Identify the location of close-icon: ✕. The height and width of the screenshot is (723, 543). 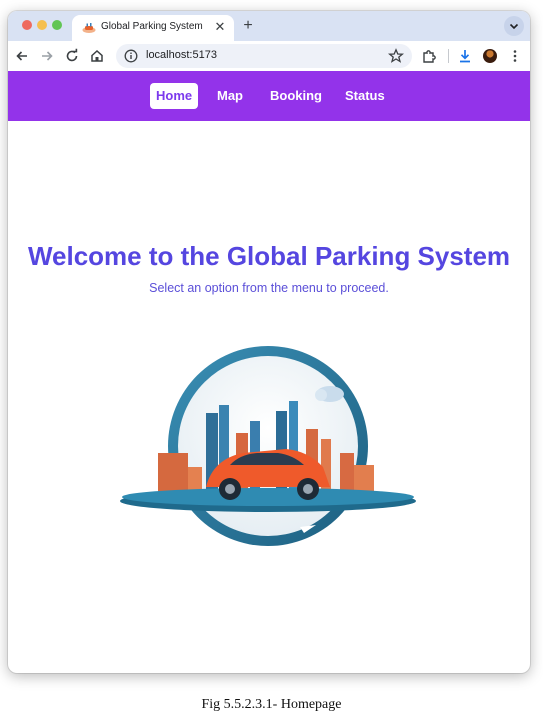
(220, 27).